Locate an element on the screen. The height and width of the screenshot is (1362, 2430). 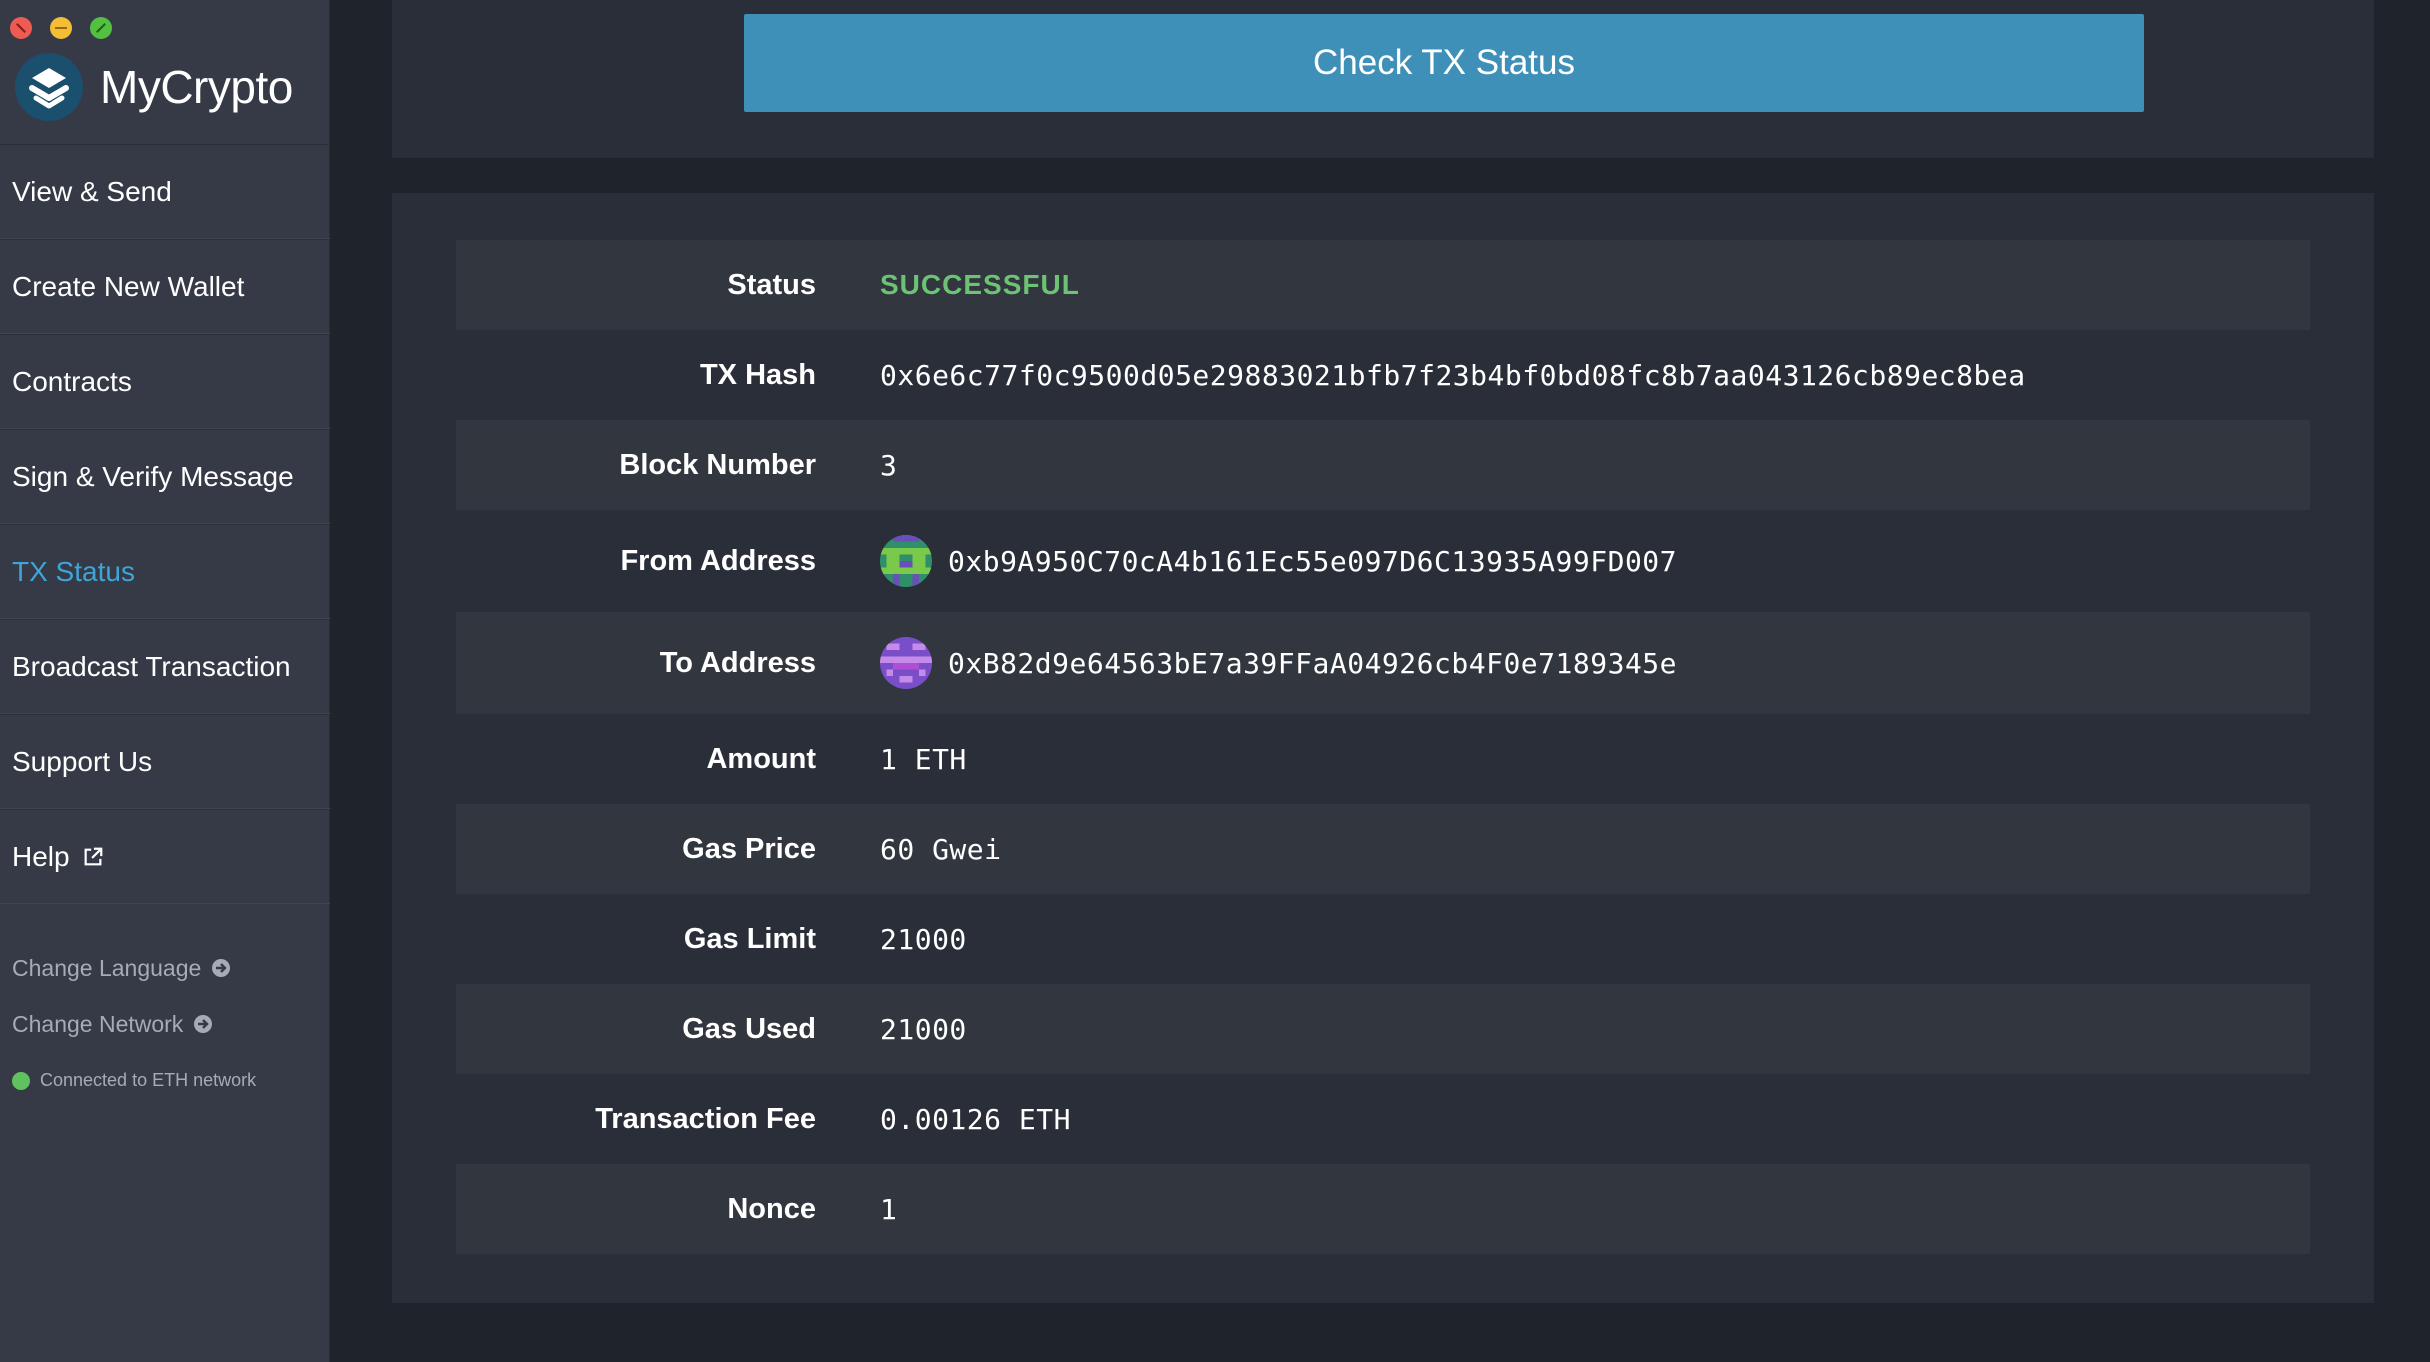
detail-label: Amount is located at coordinates (761, 758).